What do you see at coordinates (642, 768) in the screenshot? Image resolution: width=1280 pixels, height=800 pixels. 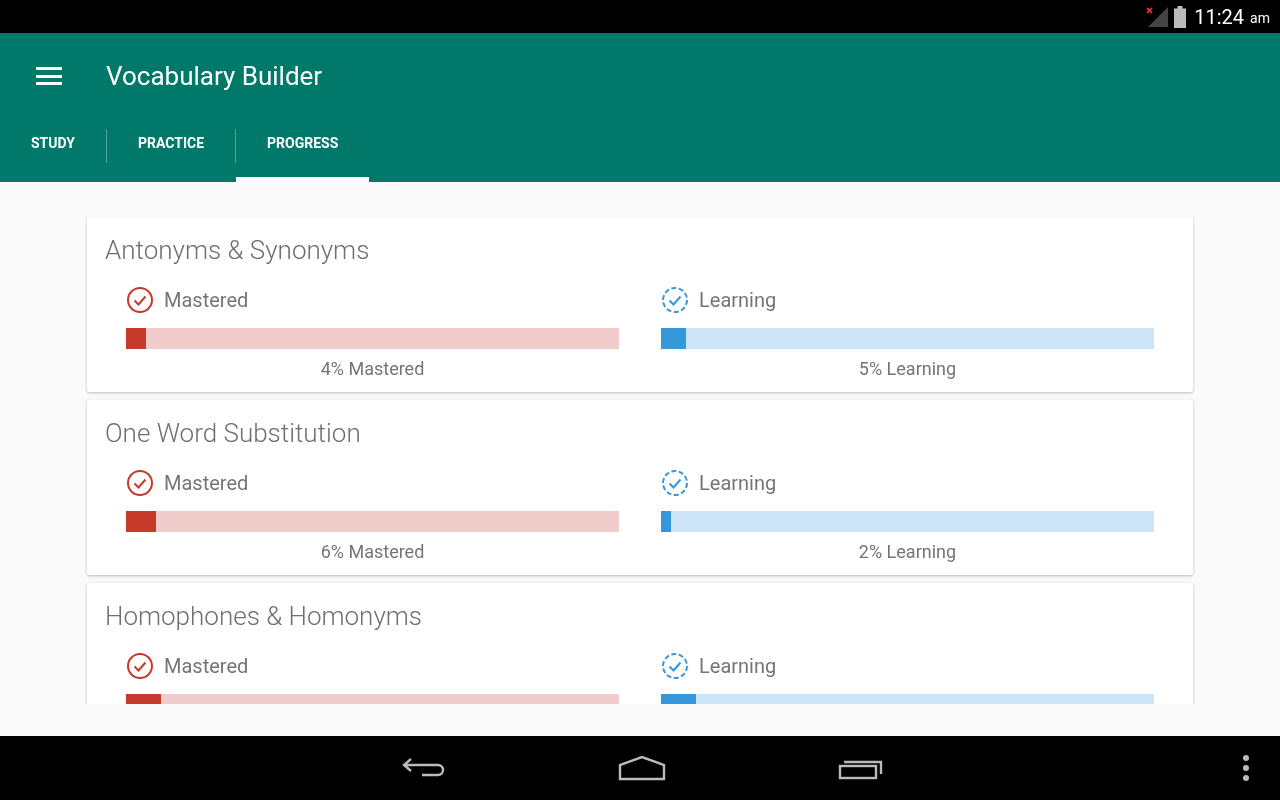 I see `home-icon` at bounding box center [642, 768].